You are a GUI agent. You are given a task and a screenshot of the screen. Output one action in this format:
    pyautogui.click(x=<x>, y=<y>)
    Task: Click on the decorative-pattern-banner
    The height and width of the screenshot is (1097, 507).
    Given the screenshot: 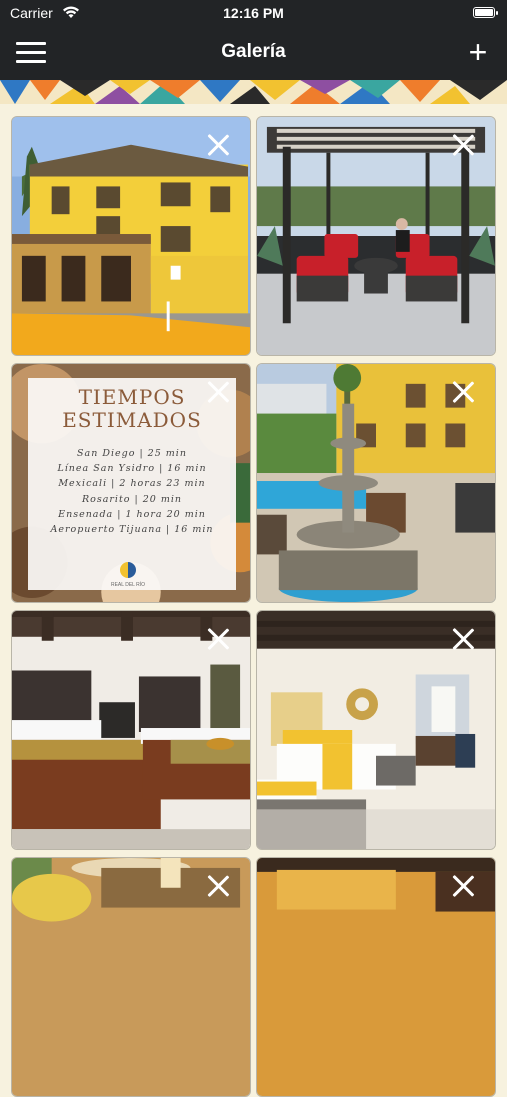 What is the action you would take?
    pyautogui.click(x=253, y=92)
    